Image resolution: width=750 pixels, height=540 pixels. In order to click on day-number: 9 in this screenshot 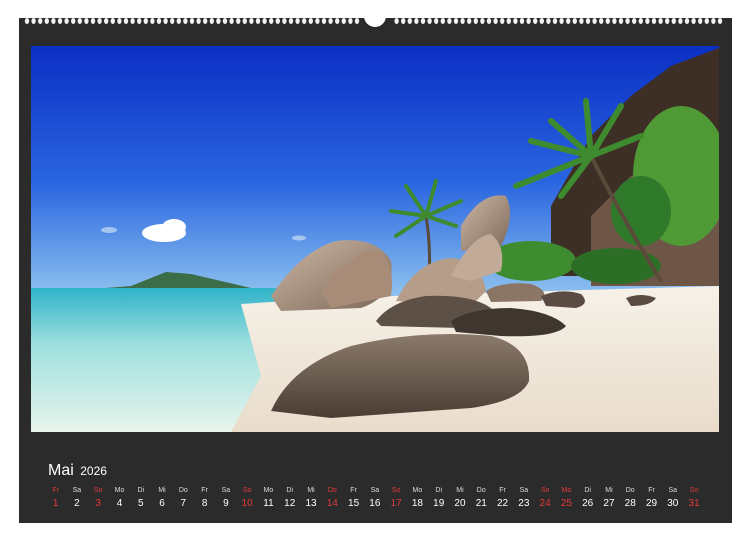, I will do `click(226, 503)`.